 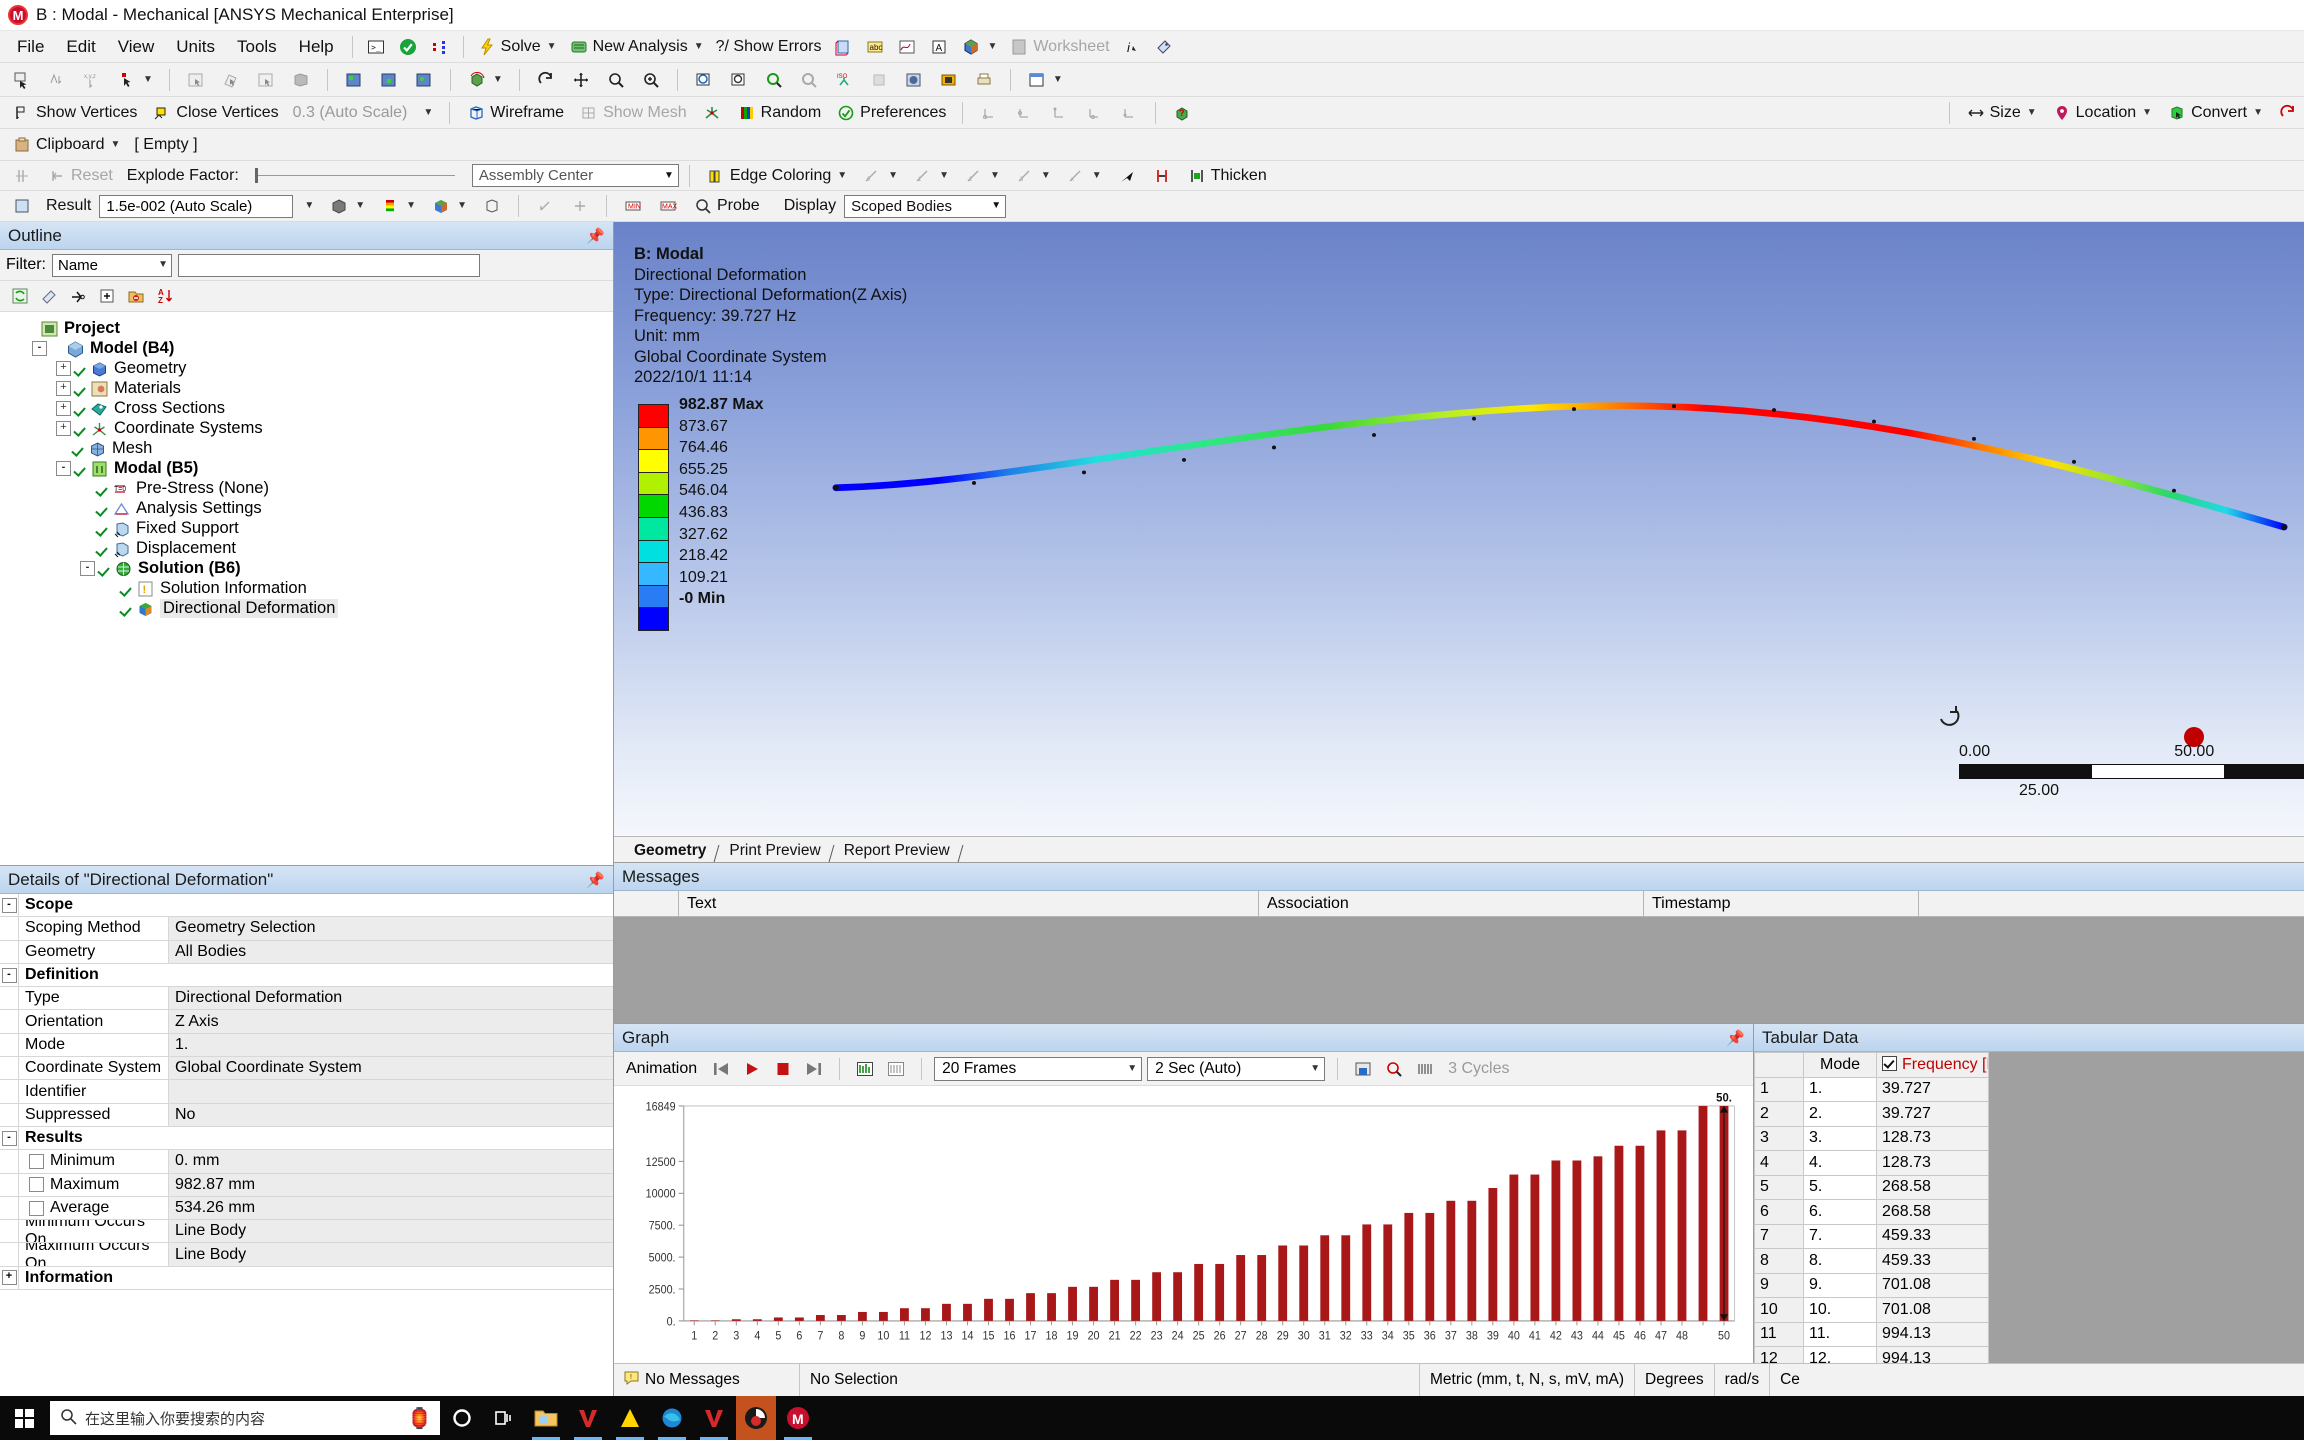 I want to click on viewport-tab-geometry: Geometry, so click(x=669, y=851).